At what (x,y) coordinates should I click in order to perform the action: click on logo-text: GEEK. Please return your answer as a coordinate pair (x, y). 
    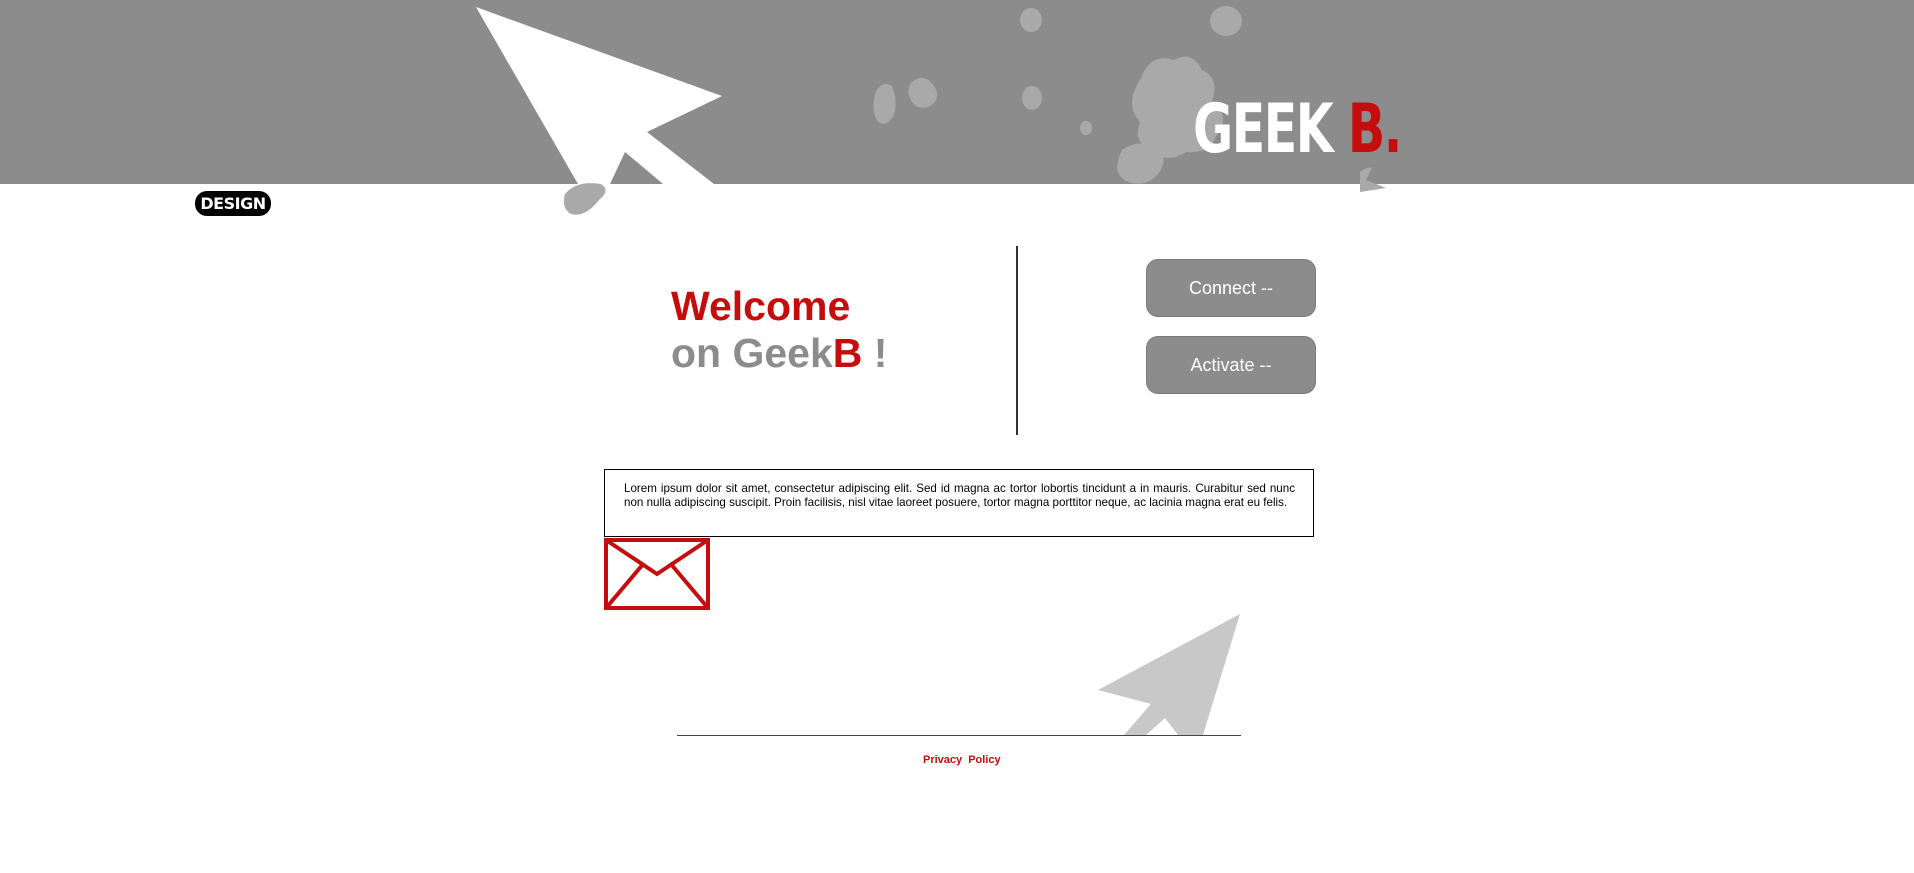
    Looking at the image, I should click on (1270, 129).